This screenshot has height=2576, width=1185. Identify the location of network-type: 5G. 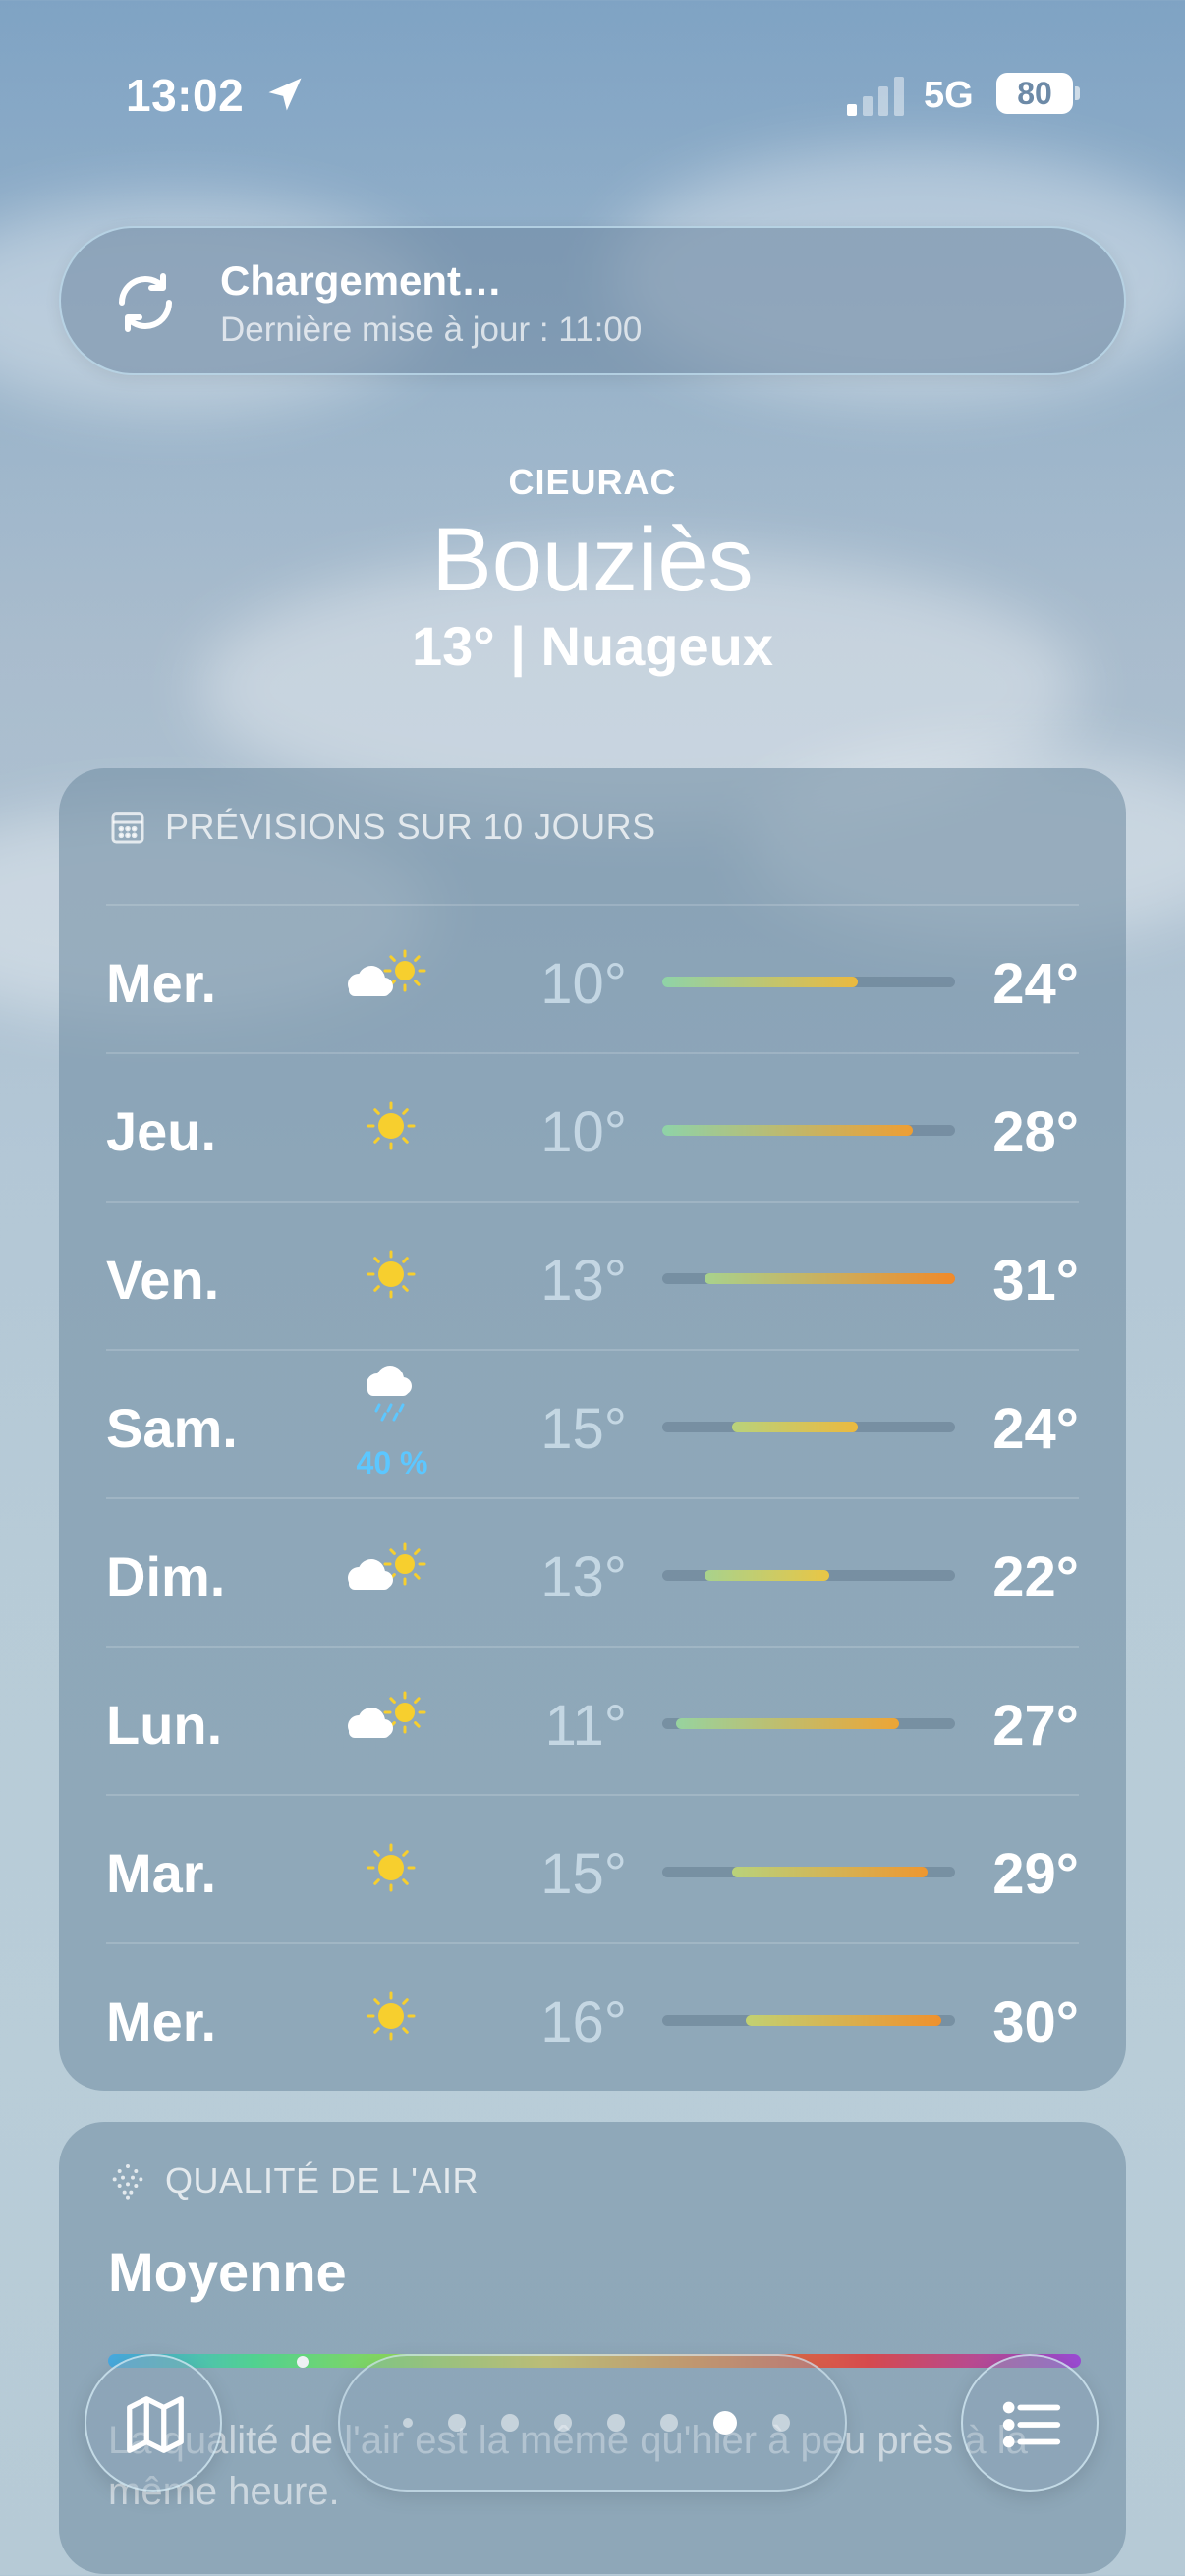
(949, 95).